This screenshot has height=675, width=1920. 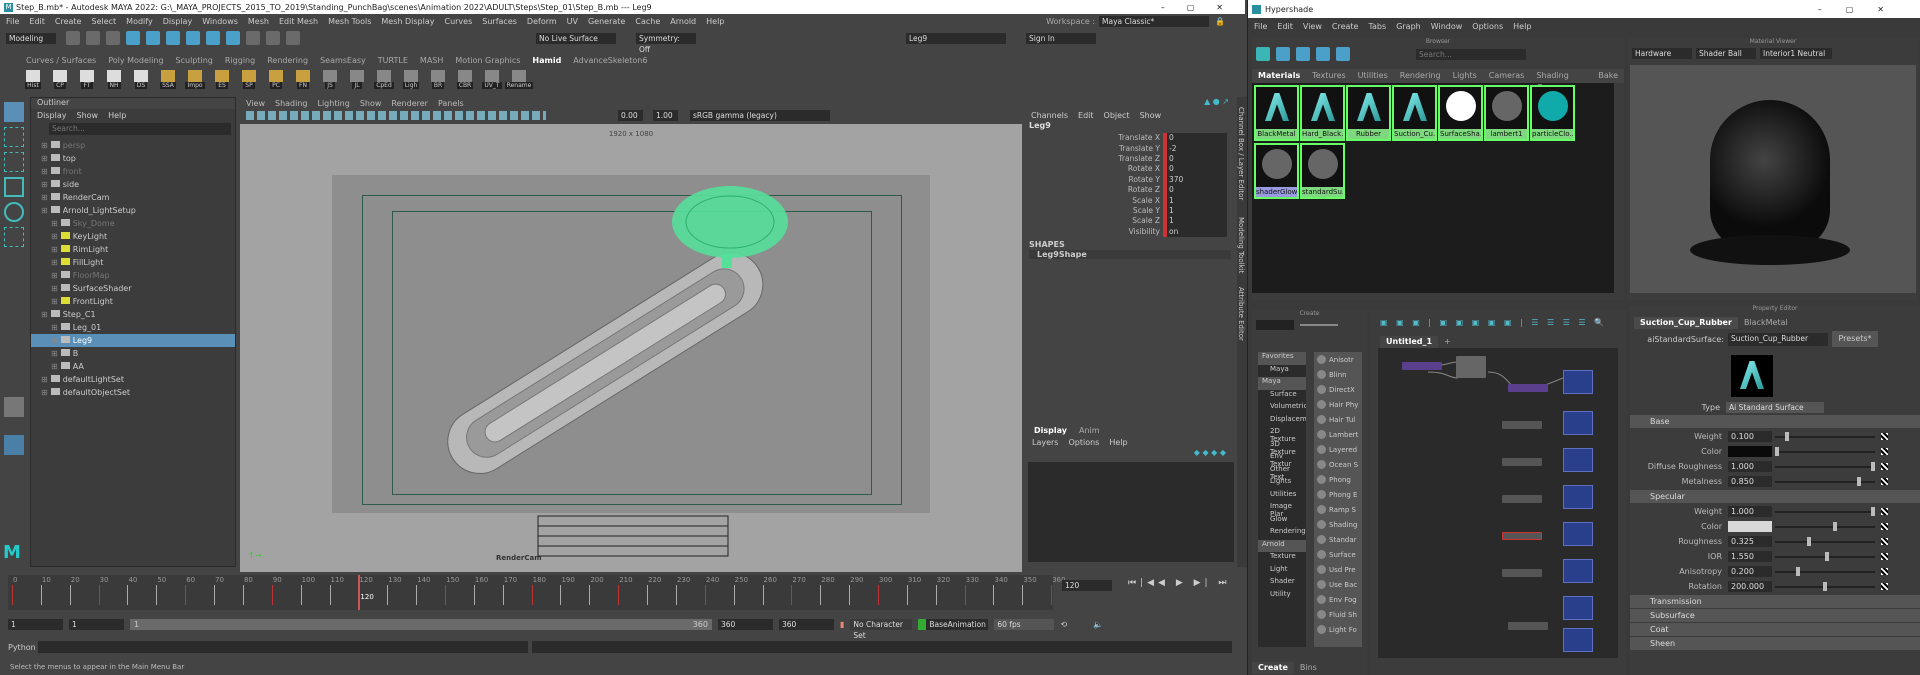 I want to click on outliner-menu-item: Help, so click(x=117, y=115).